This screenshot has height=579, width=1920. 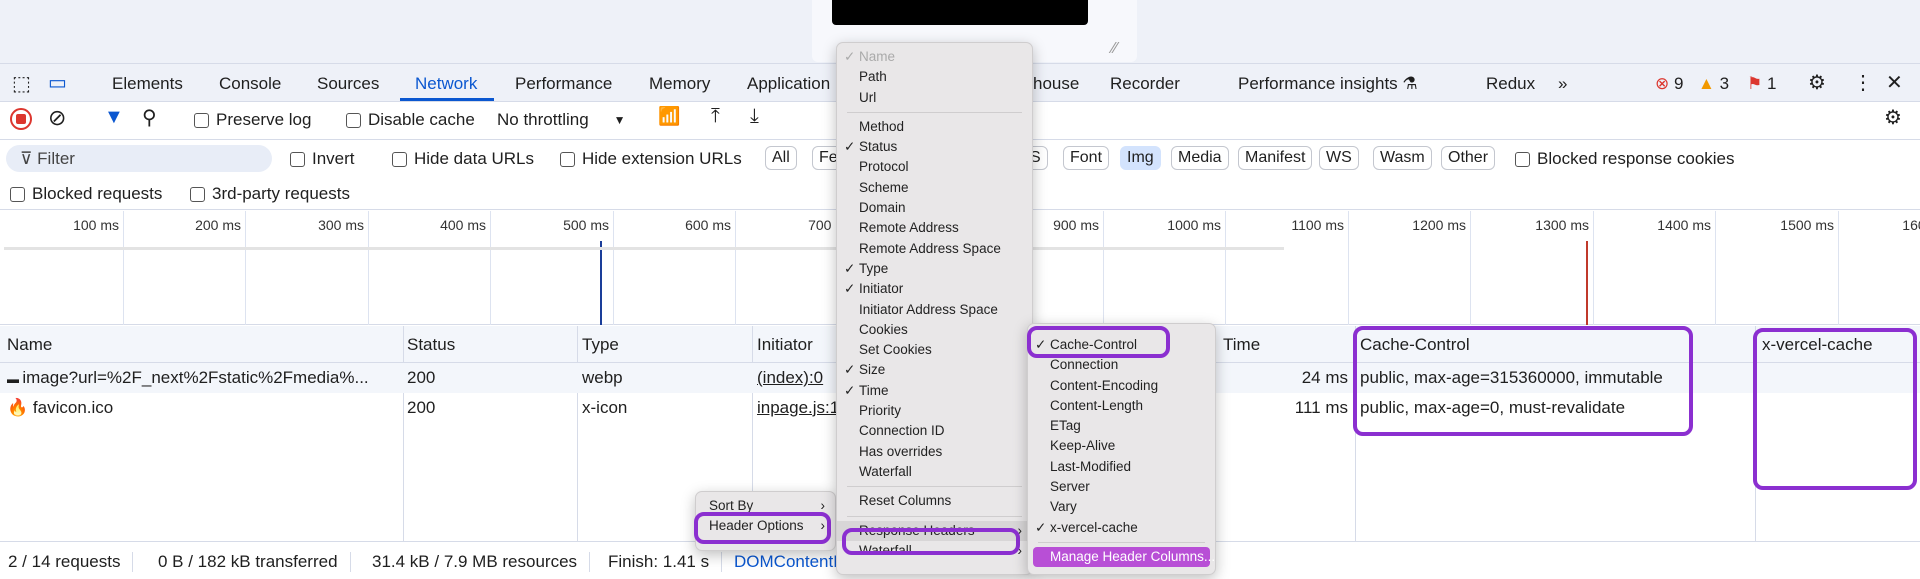 What do you see at coordinates (1121, 426) in the screenshot?
I see `menu-item-etag: ETag` at bounding box center [1121, 426].